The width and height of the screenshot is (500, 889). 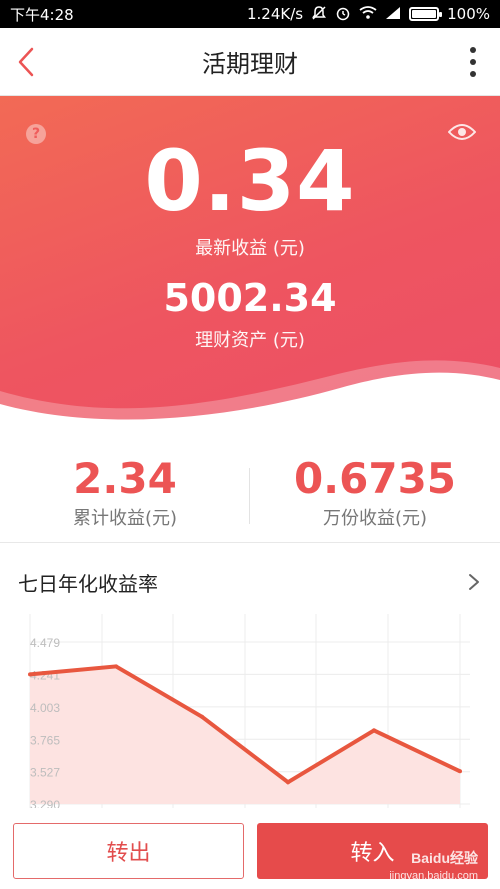 I want to click on y-tick-label: 4.003, so click(x=45, y=708).